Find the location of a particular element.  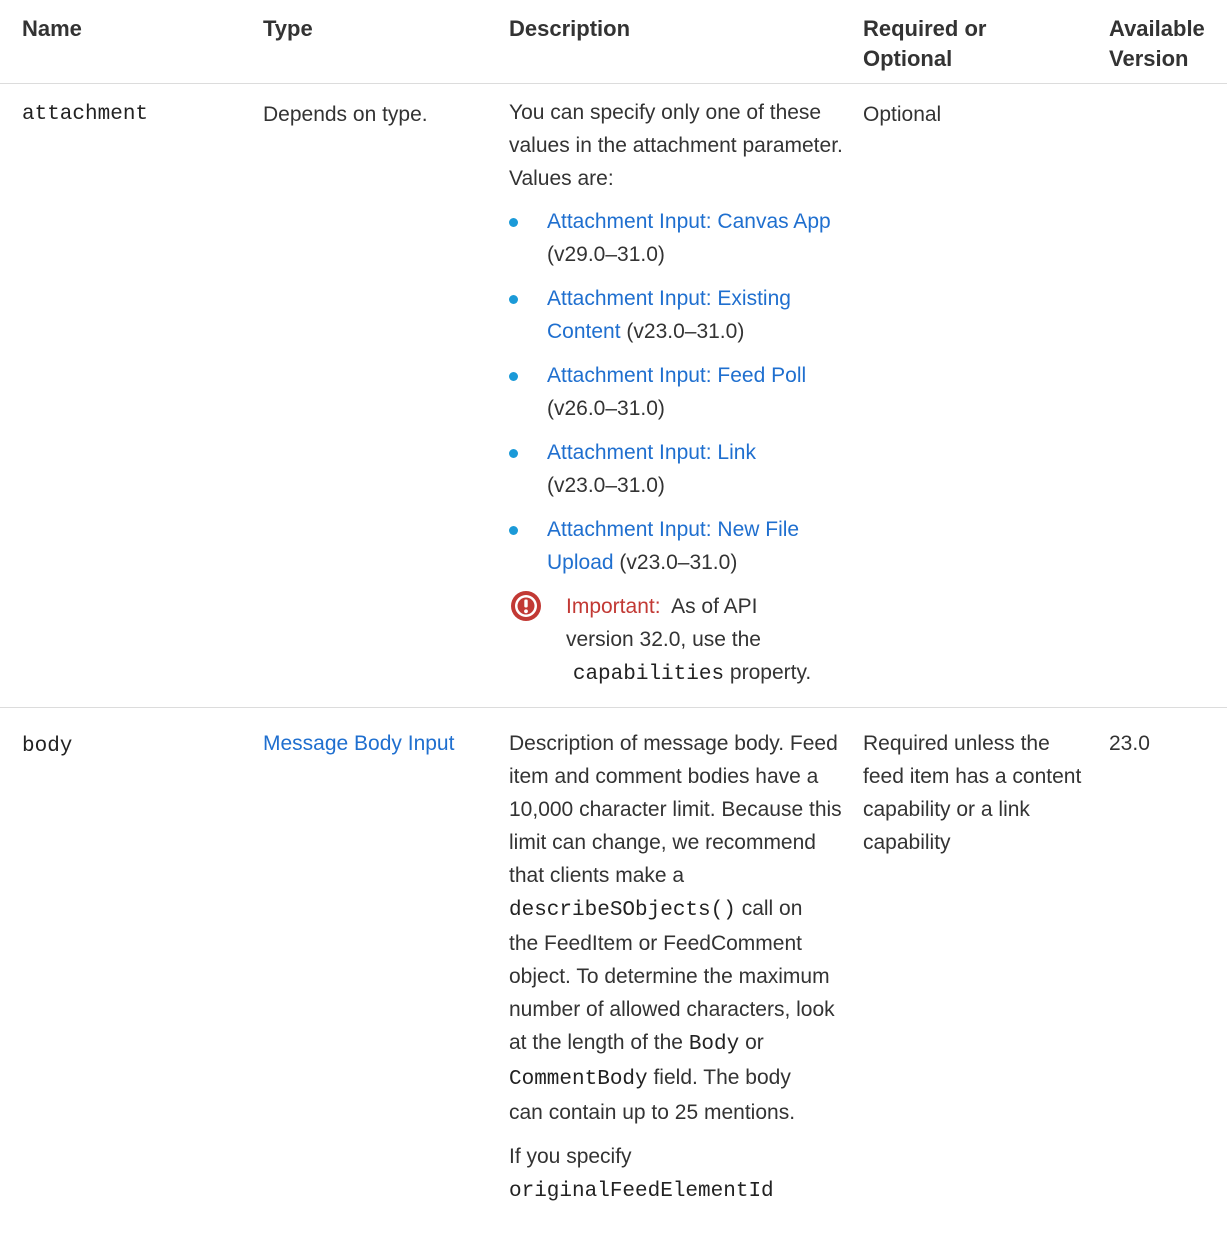

desc-line: Values are: is located at coordinates (561, 178).